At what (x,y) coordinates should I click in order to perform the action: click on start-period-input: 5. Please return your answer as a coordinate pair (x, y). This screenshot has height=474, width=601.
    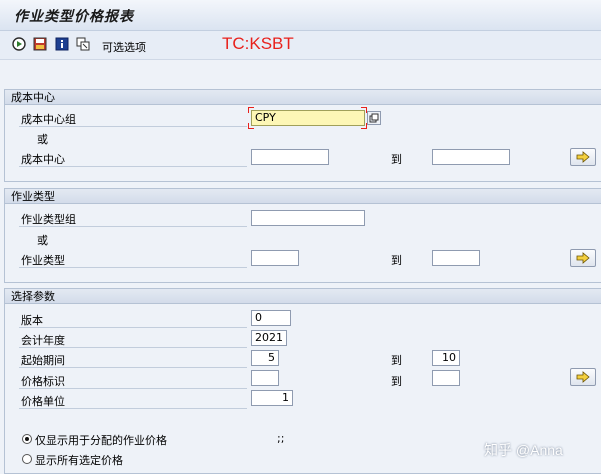
    Looking at the image, I should click on (265, 358).